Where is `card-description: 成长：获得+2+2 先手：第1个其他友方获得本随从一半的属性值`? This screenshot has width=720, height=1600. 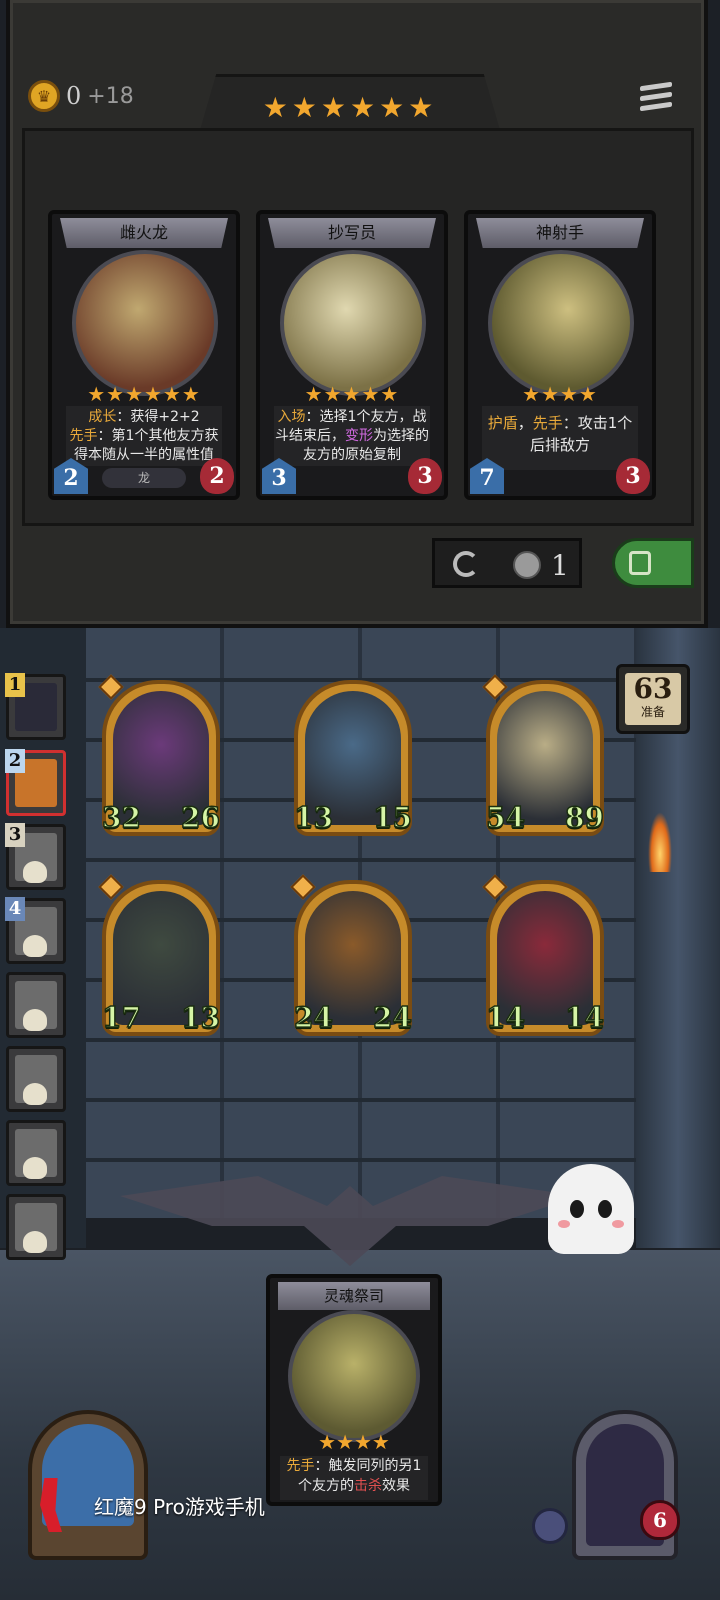 card-description: 成长：获得+2+2 先手：第1个其他友方获得本随从一半的属性值 is located at coordinates (144, 436).